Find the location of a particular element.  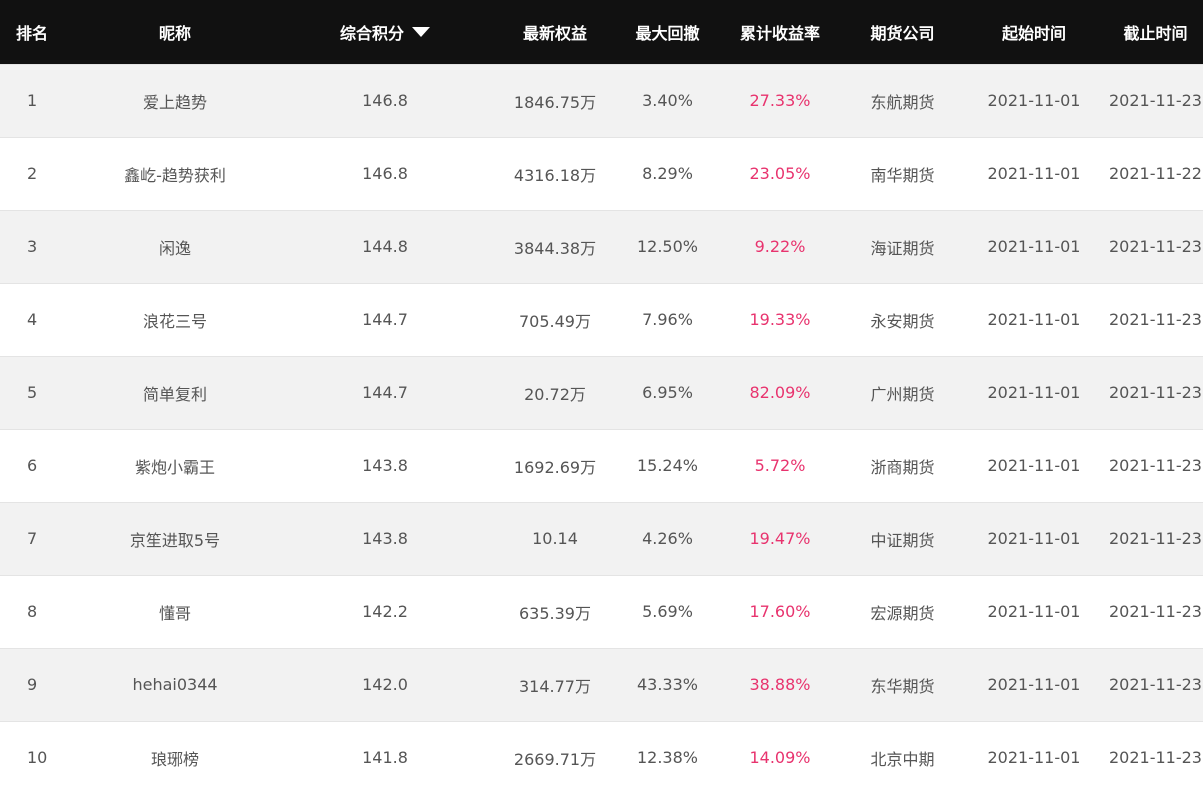

cell-nickname-link: 浪花三号 is located at coordinates (175, 319).